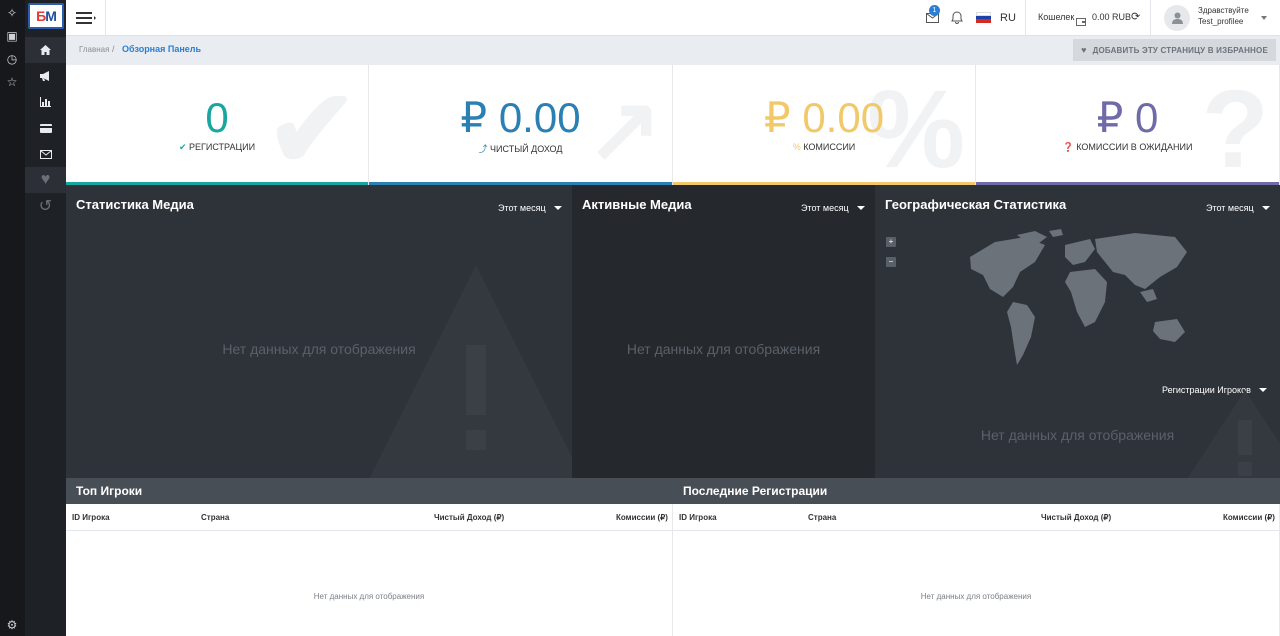 The width and height of the screenshot is (1280, 636). What do you see at coordinates (1220, 21) in the screenshot?
I see `username: Test_profilee` at bounding box center [1220, 21].